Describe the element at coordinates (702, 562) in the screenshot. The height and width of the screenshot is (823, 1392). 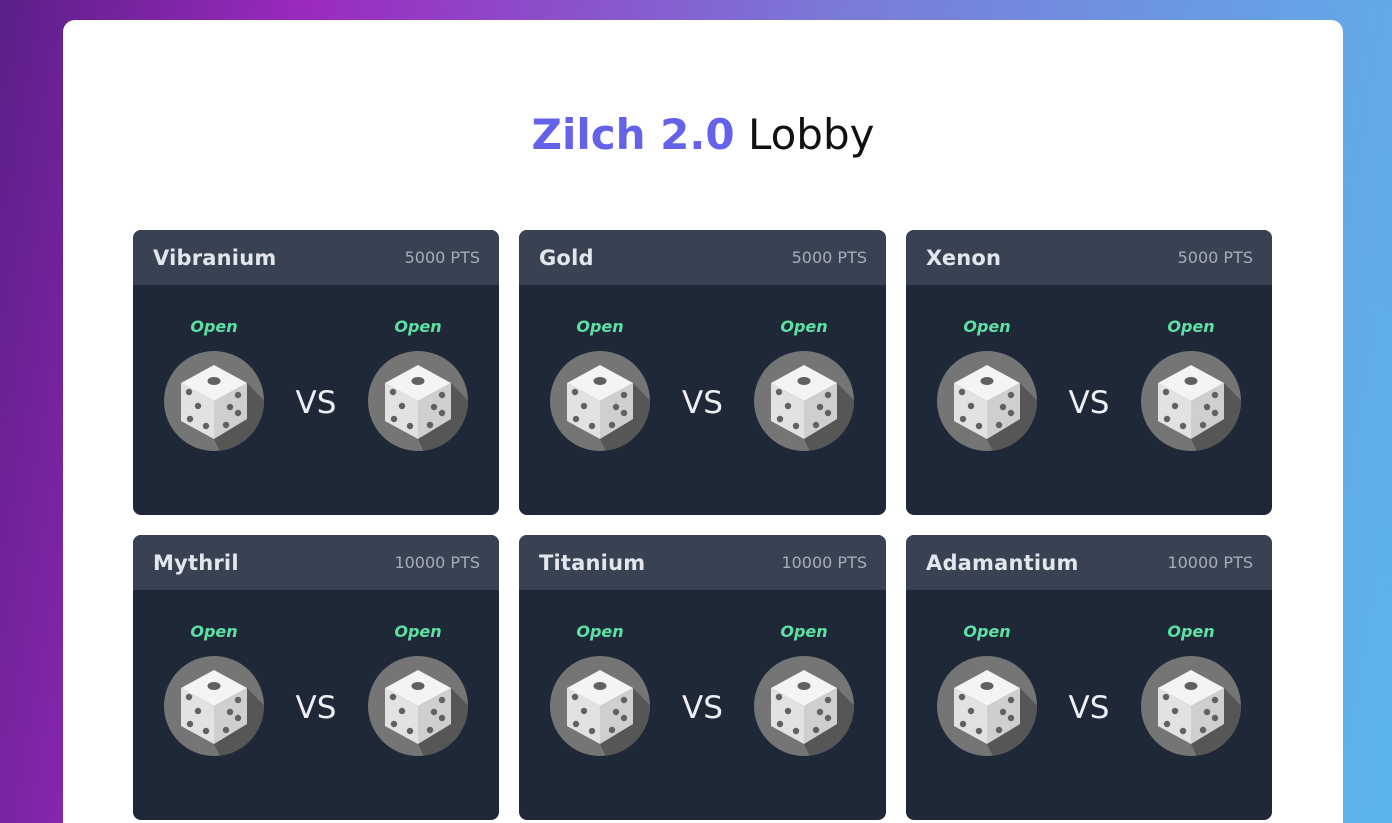
I see `room-card-header: Titanium 10000 PTS` at that location.